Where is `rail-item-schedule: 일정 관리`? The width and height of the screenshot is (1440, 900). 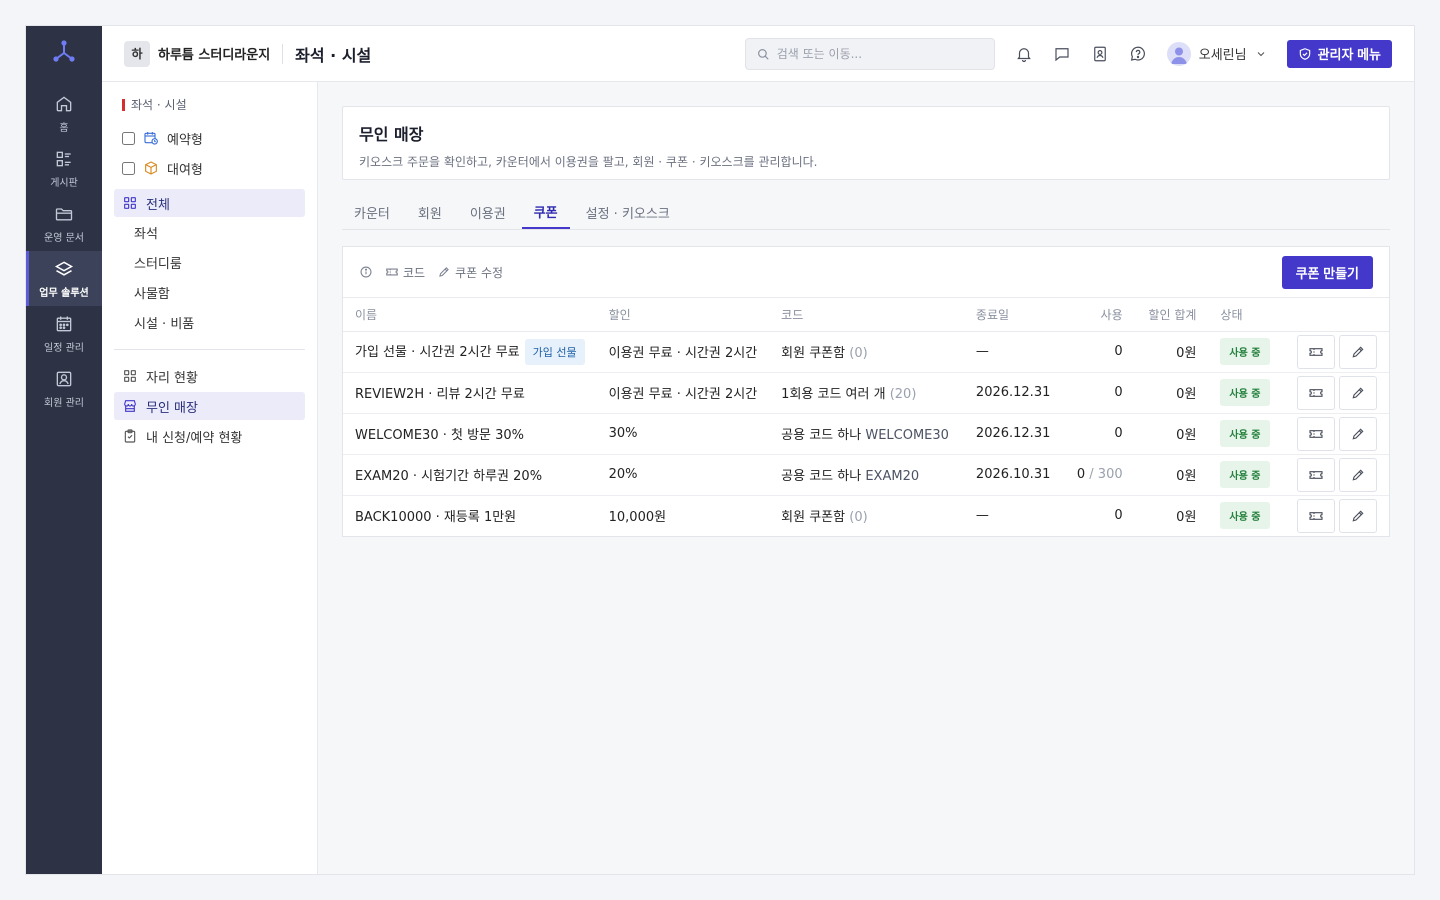 rail-item-schedule: 일정 관리 is located at coordinates (64, 333).